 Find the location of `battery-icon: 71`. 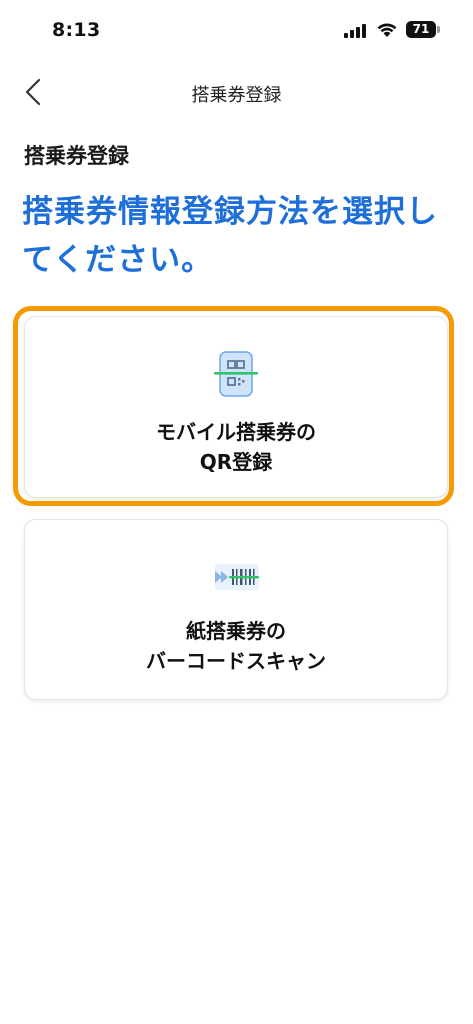

battery-icon: 71 is located at coordinates (421, 29).